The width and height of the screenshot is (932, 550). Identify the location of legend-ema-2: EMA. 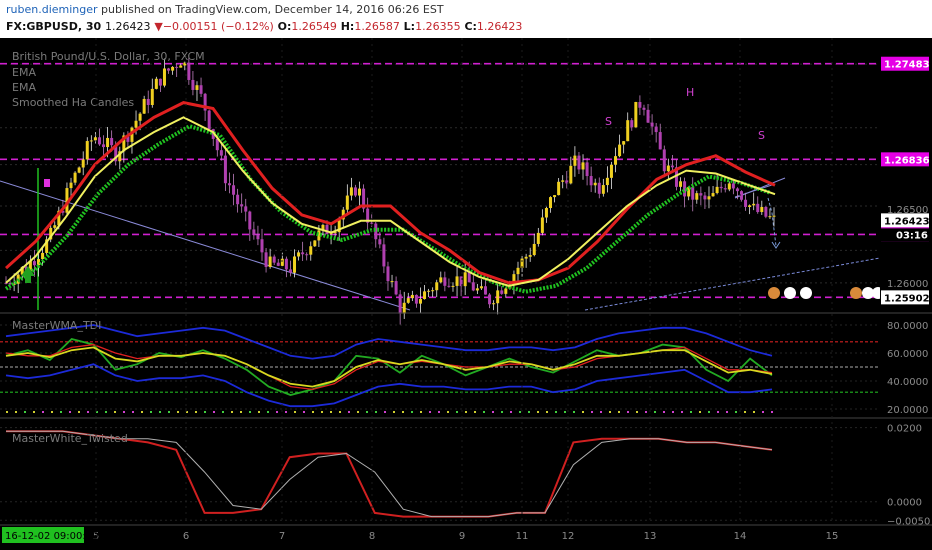
(24, 87).